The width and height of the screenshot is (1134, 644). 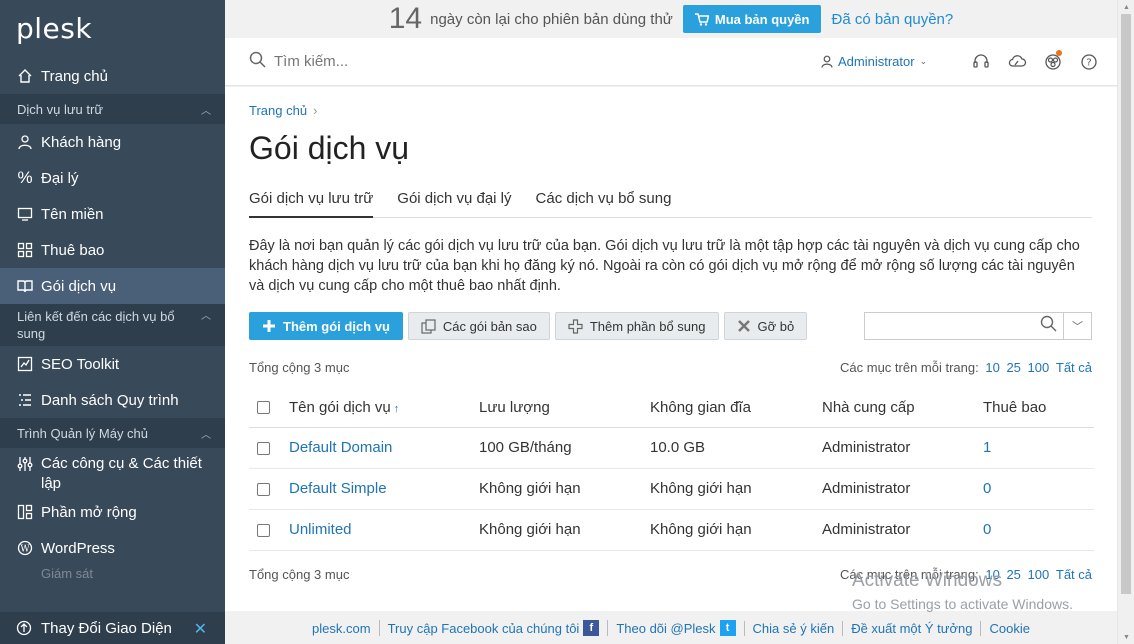 I want to click on plesk-logo: plesk, so click(x=112, y=29).